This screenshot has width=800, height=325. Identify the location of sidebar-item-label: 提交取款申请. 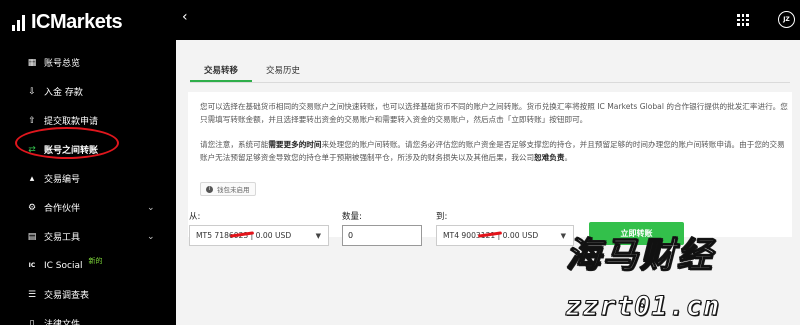
(71, 122).